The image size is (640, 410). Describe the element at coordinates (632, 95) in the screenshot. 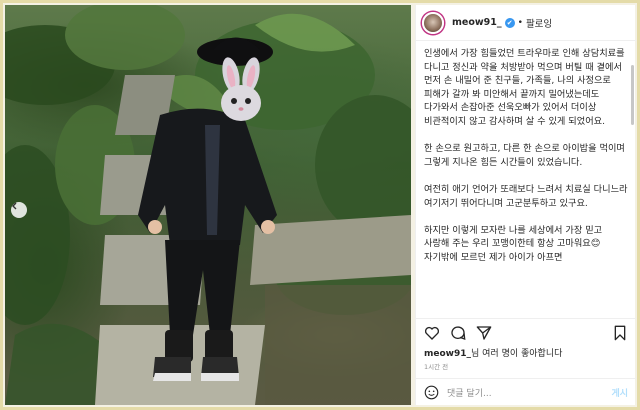

I see `caption-scrollbar` at that location.